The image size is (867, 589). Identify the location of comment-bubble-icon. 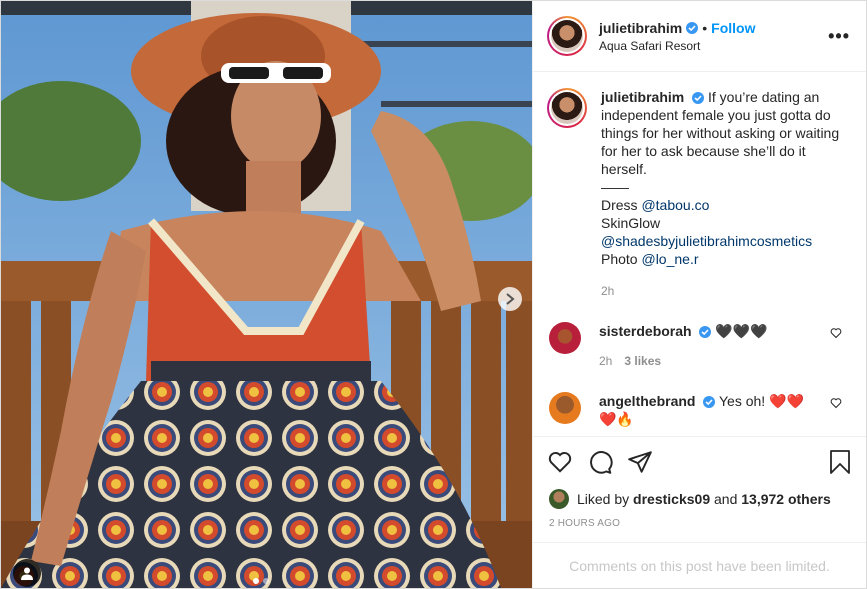
(600, 462).